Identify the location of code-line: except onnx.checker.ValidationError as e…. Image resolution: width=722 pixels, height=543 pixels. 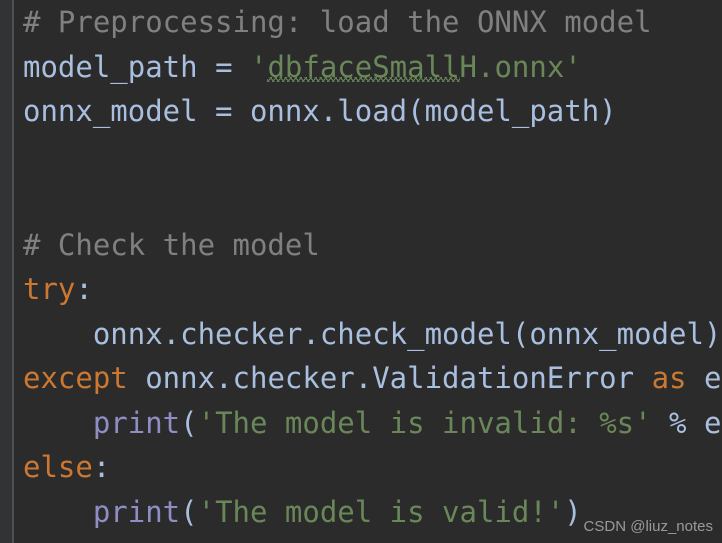
(372, 378).